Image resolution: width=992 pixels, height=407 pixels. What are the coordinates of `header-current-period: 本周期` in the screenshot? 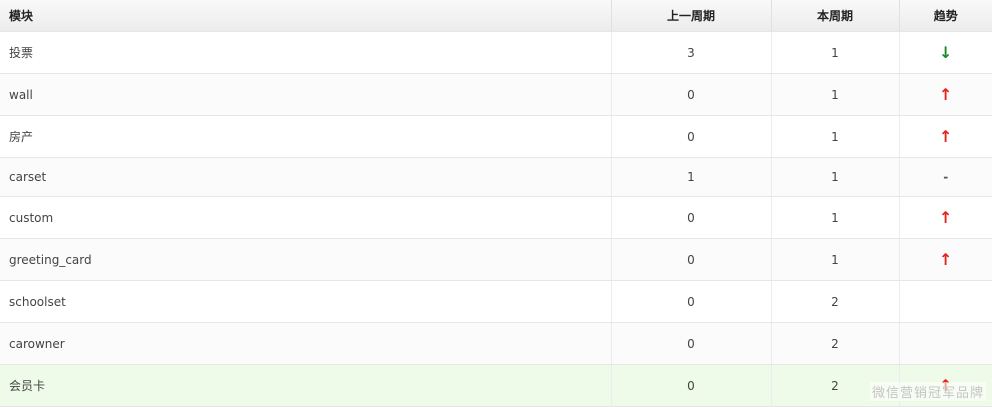 It's located at (835, 16).